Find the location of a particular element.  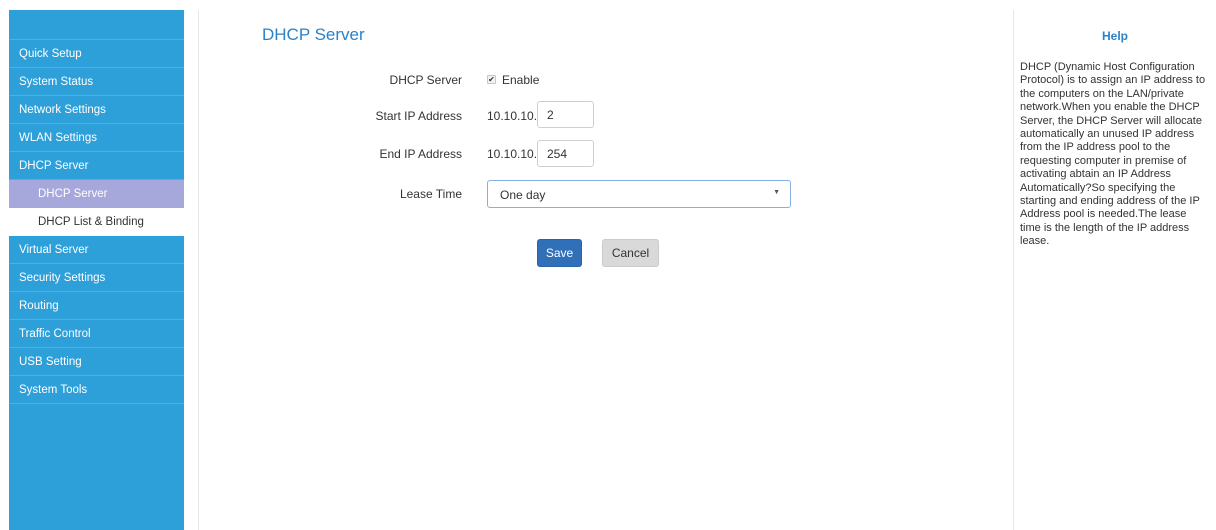

sidebar-item-dhcp-server: DHCP Server is located at coordinates (96, 166).